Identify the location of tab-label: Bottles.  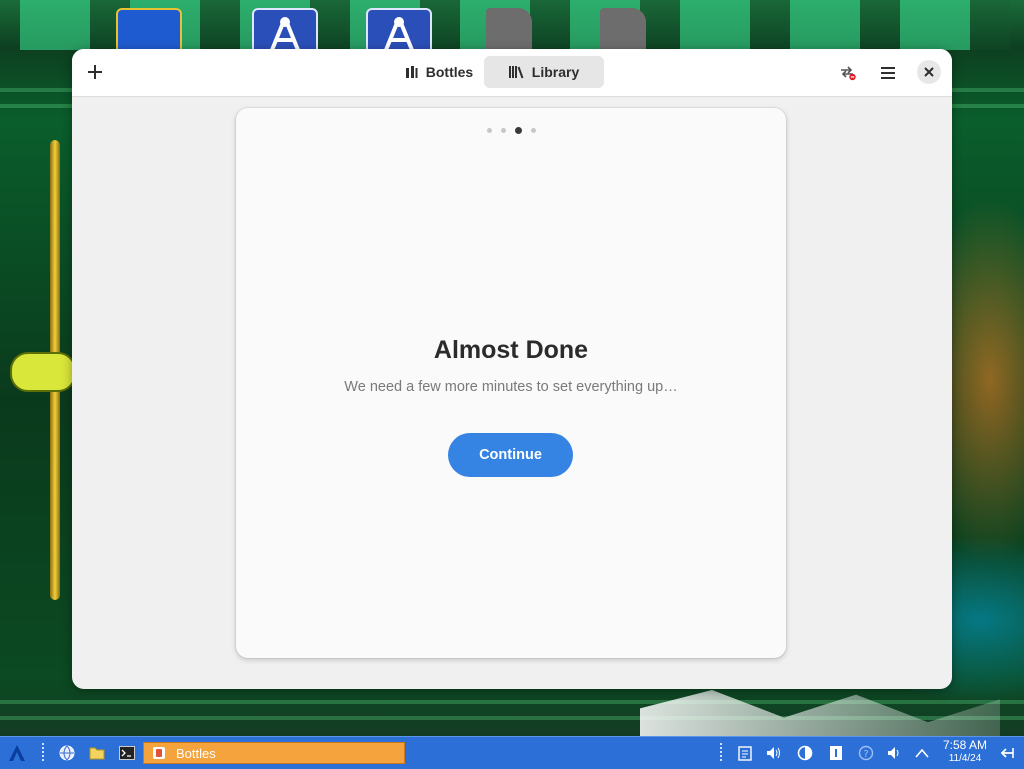
(449, 72).